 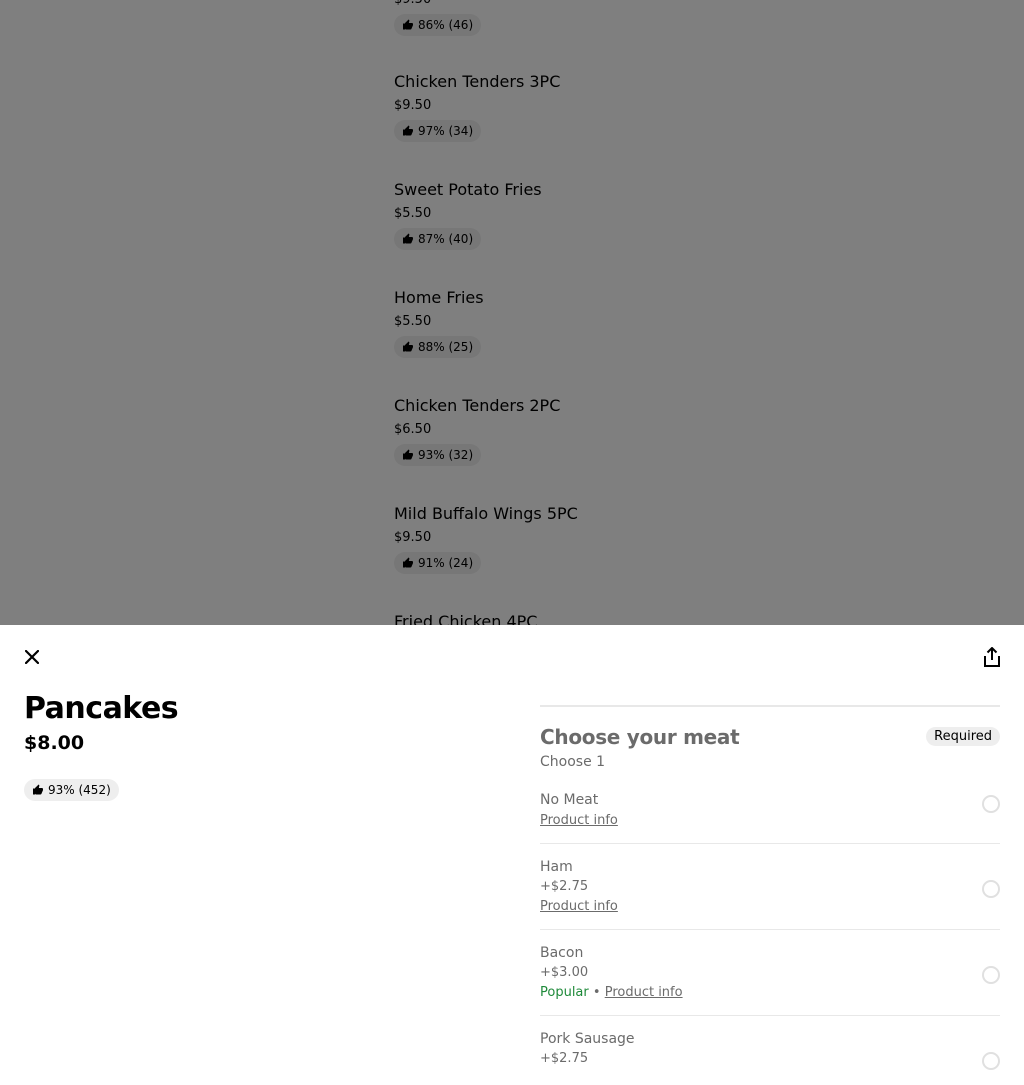 What do you see at coordinates (770, 810) in the screenshot?
I see `option-no-meat: No Meat Product info` at bounding box center [770, 810].